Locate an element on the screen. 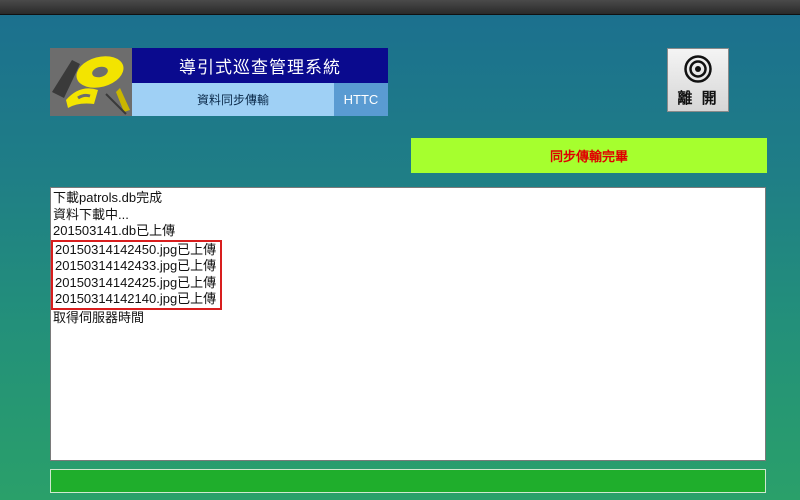  log-line: 20150314142425.jpg已上傳 is located at coordinates (136, 282).